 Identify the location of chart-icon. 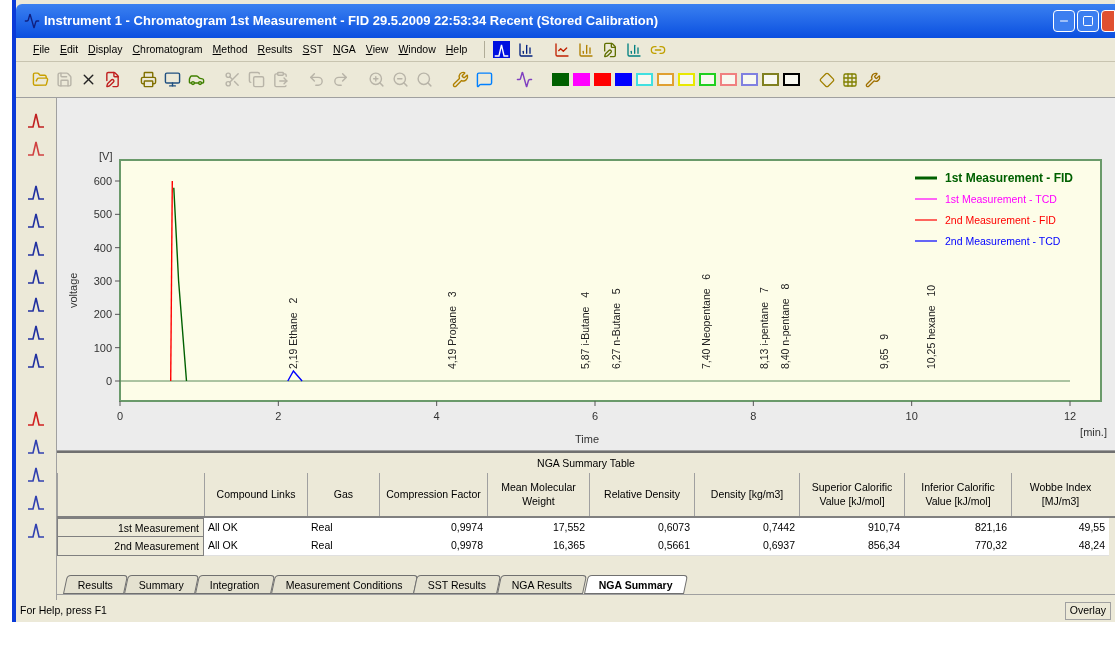
(586, 49).